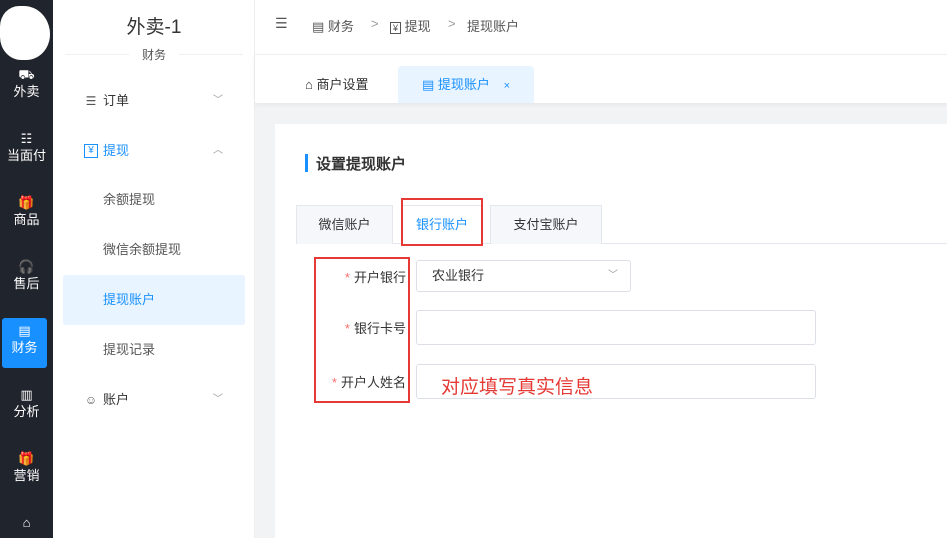  Describe the element at coordinates (26, 478) in the screenshot. I see `rail-item-marketing: 🎁 营销` at that location.